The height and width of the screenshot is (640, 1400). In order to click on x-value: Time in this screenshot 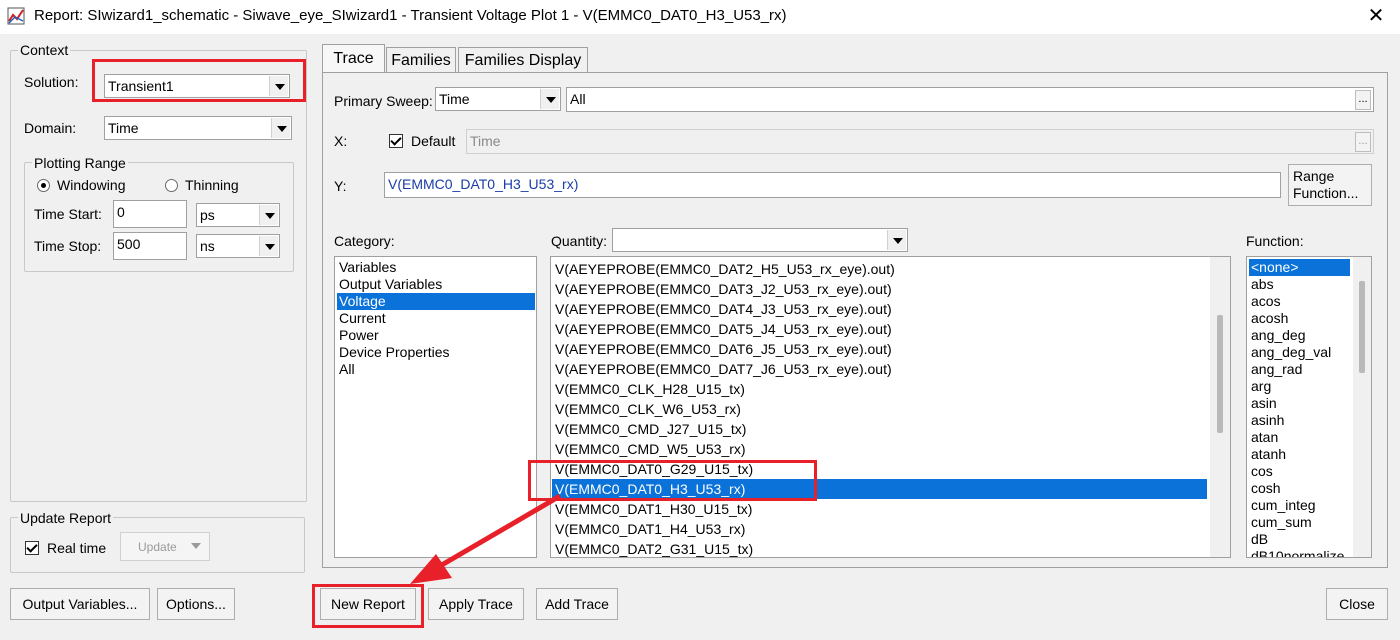, I will do `click(485, 141)`.